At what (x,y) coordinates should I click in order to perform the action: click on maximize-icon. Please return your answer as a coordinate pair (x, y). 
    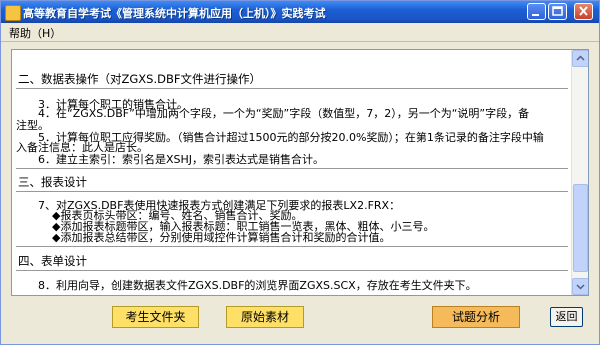
    Looking at the image, I should click on (557, 11).